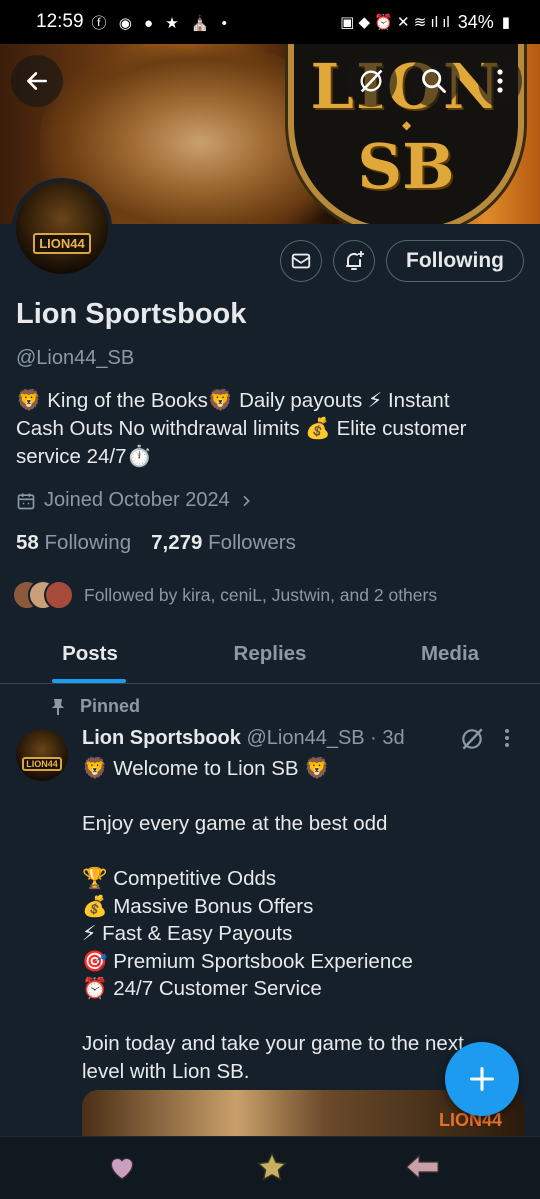 The width and height of the screenshot is (540, 1199). I want to click on follower-avatar, so click(59, 595).